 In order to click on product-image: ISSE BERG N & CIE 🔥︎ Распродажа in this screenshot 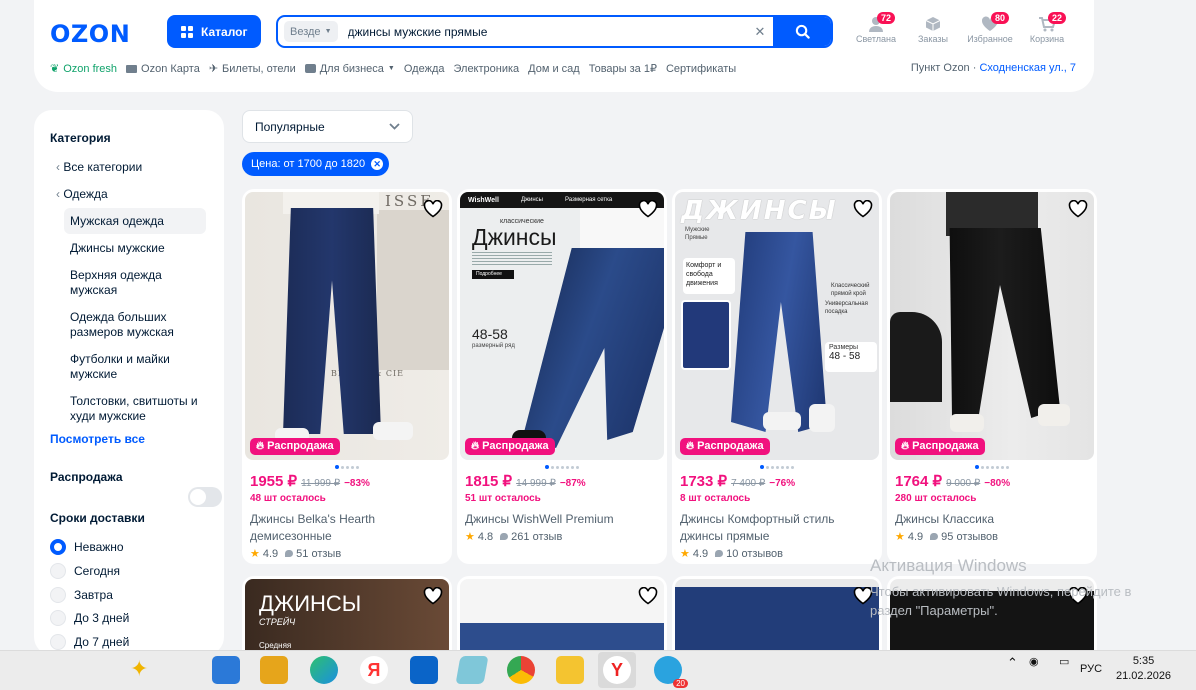, I will do `click(347, 326)`.